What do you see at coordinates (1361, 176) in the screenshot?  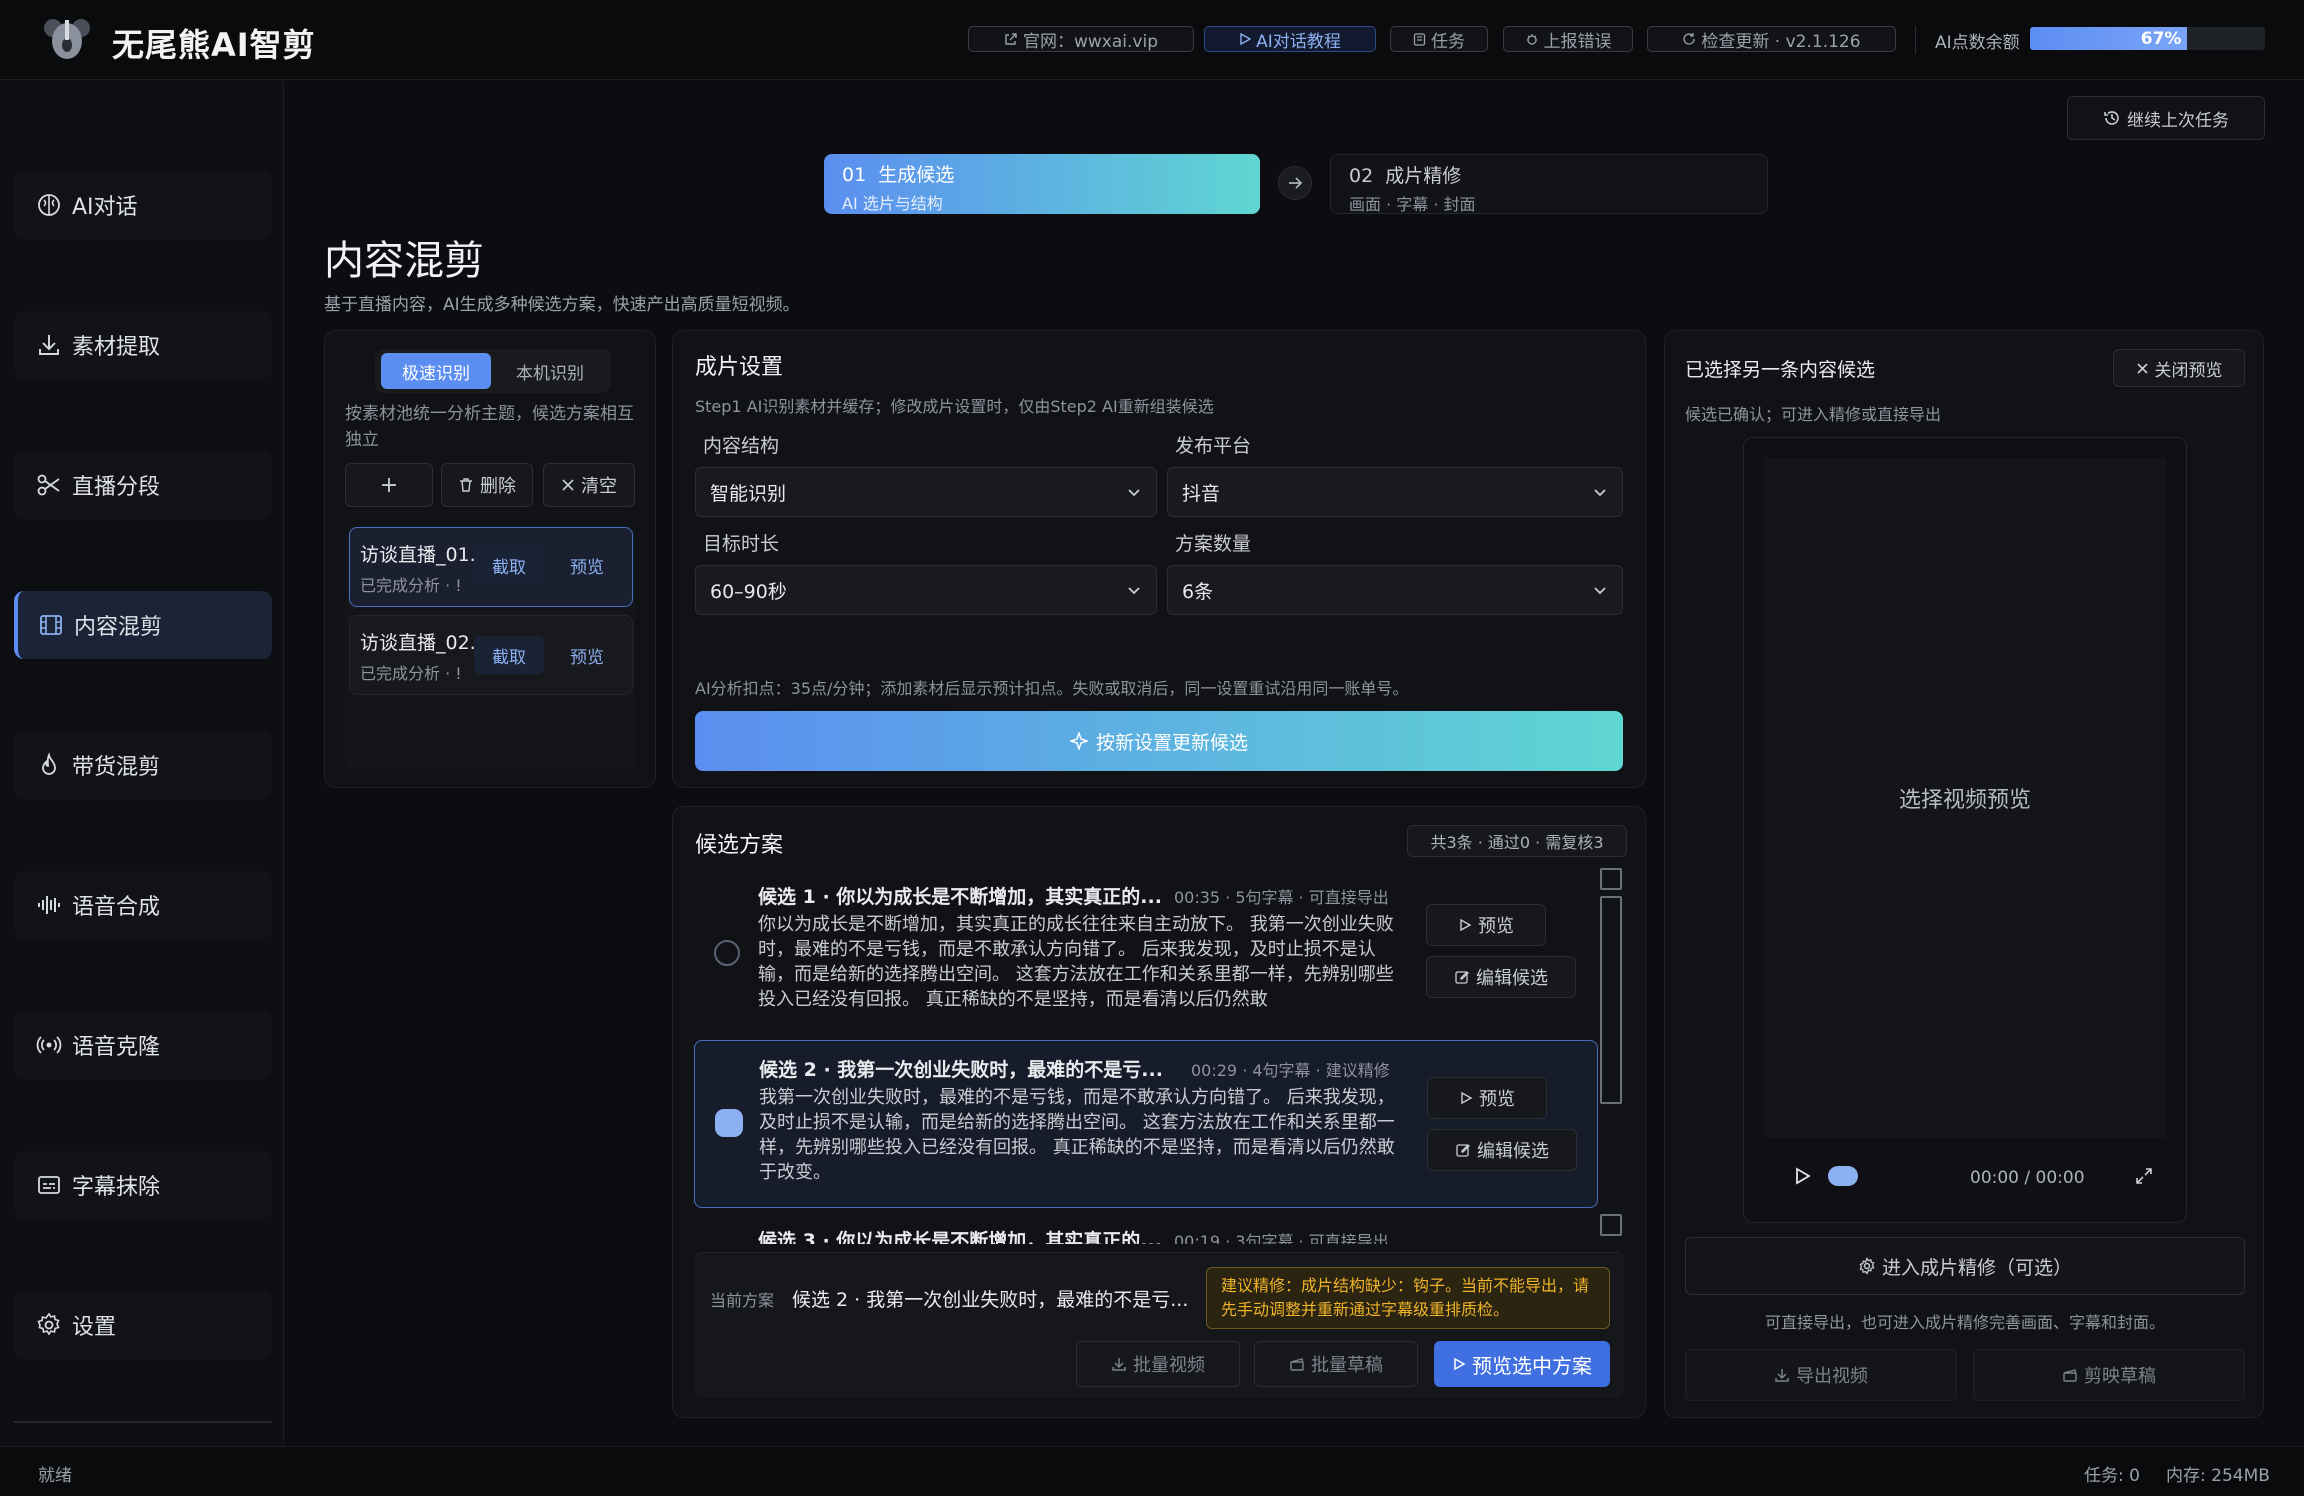 I see `step-num: 02` at bounding box center [1361, 176].